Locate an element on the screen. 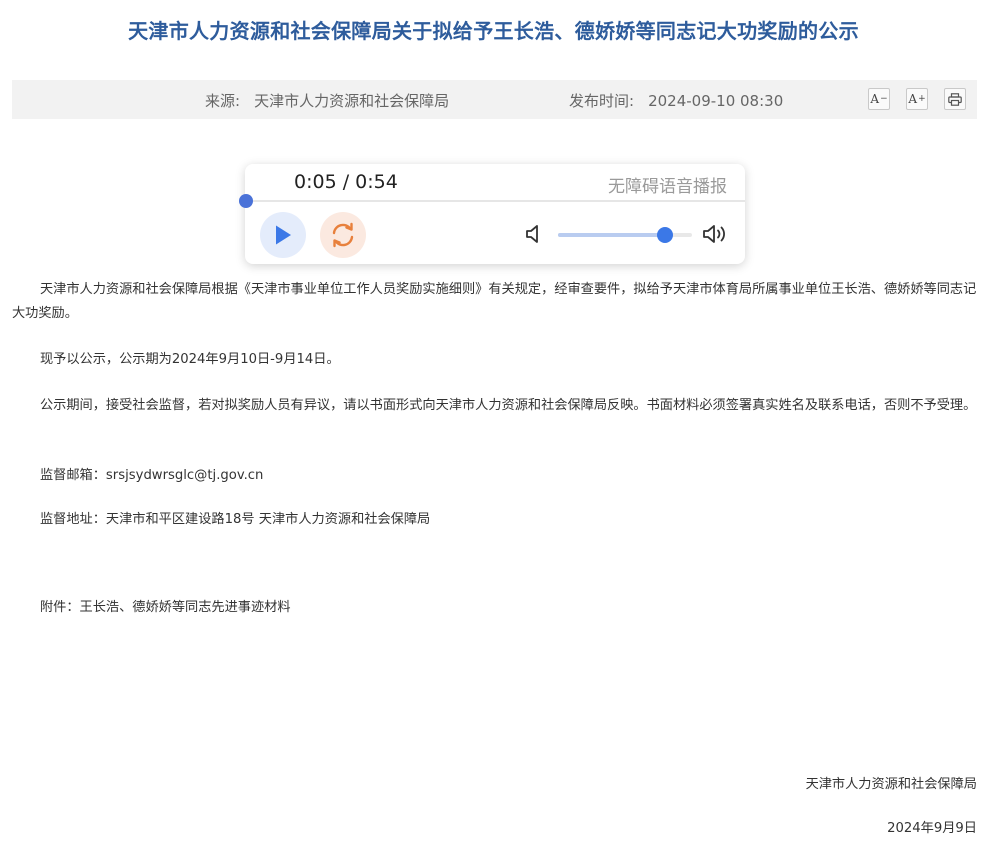 This screenshot has height=845, width=987. font-increase-button: A + is located at coordinates (917, 99).